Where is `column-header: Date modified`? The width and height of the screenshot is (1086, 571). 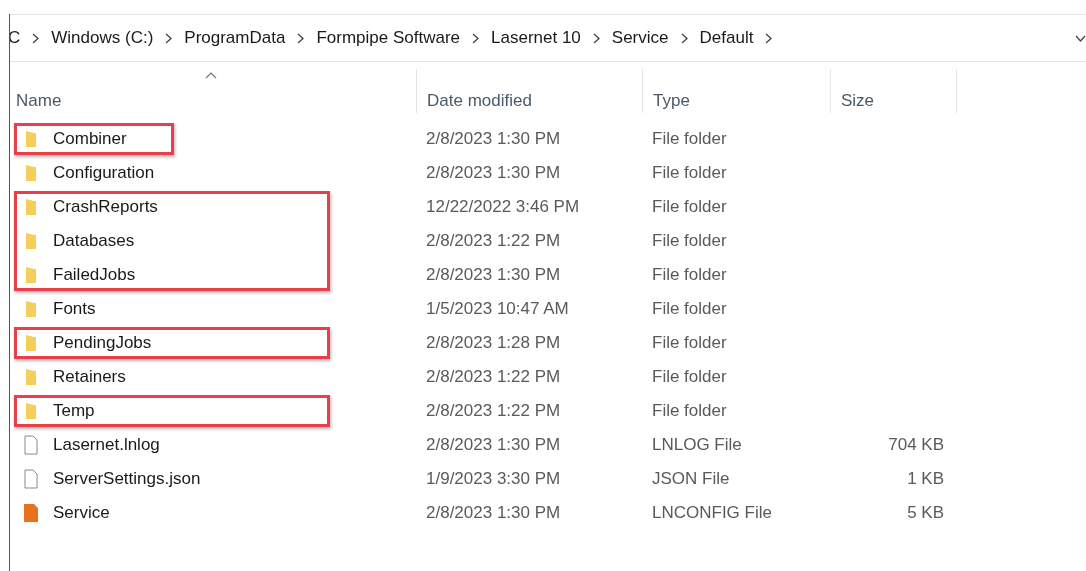
column-header: Date modified is located at coordinates (479, 100).